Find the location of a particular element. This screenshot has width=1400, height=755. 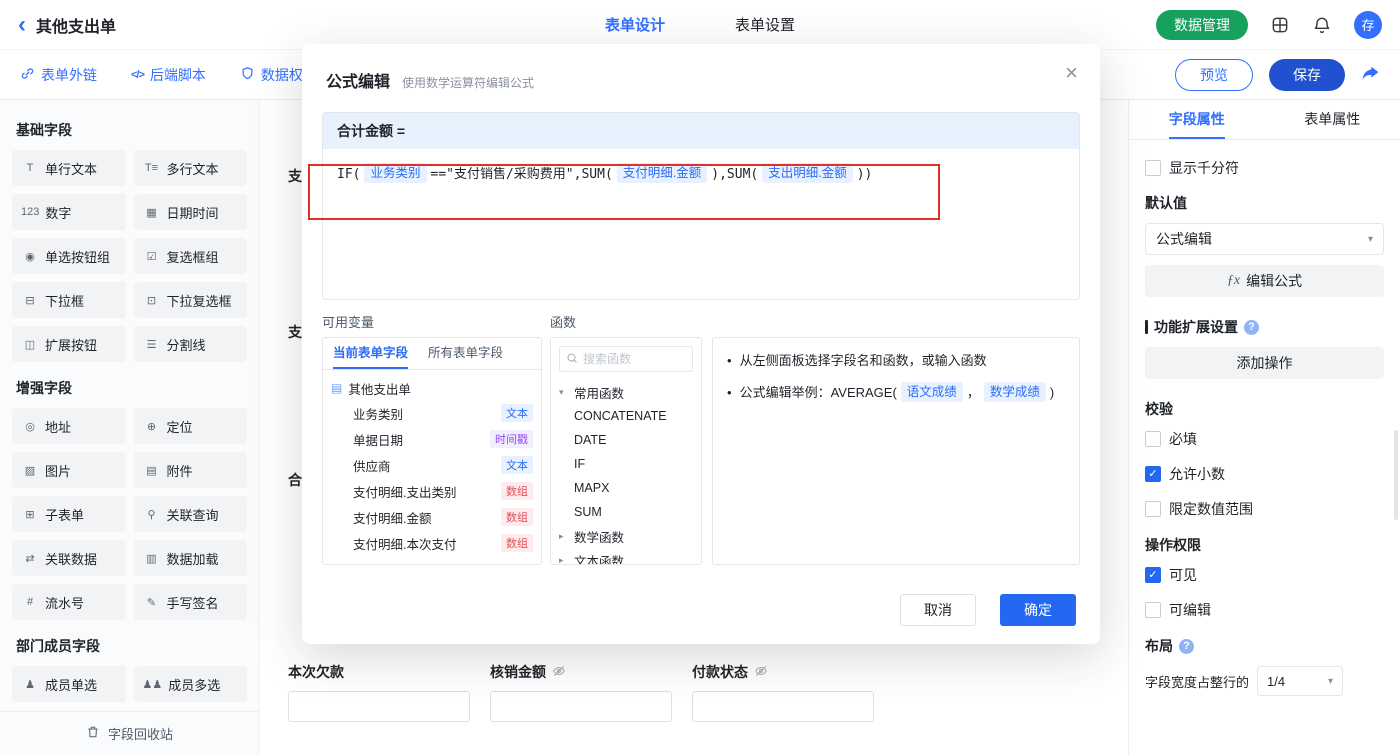

visible-row: ✓ 可见 is located at coordinates (1264, 575).